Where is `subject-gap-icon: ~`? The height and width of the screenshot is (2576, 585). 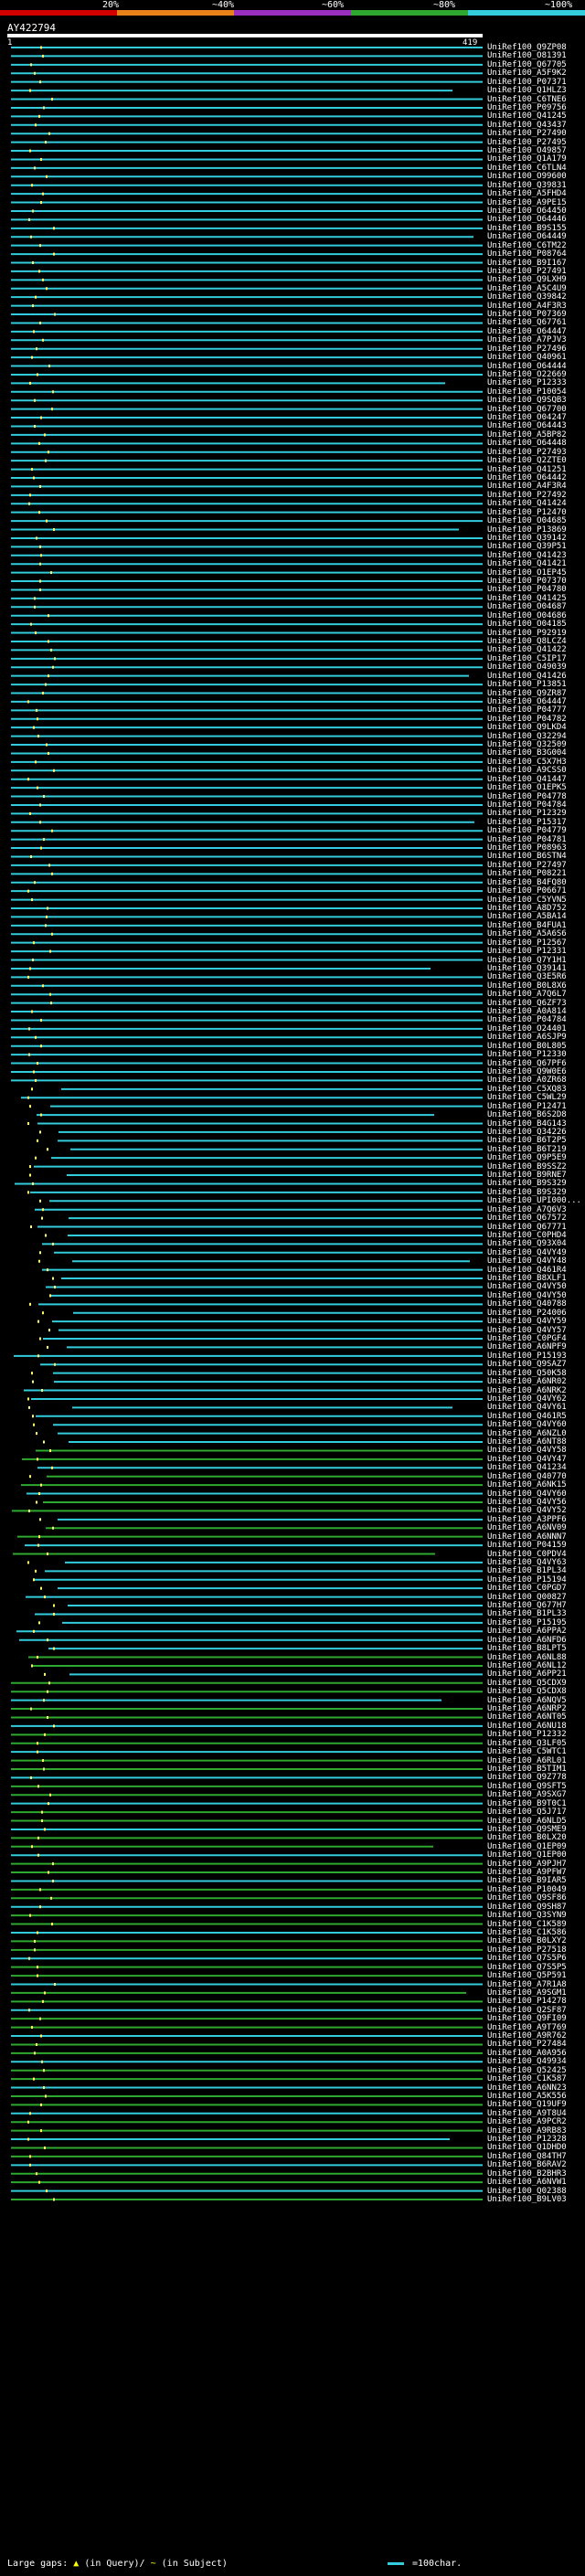 subject-gap-icon: ~ is located at coordinates (153, 2564).